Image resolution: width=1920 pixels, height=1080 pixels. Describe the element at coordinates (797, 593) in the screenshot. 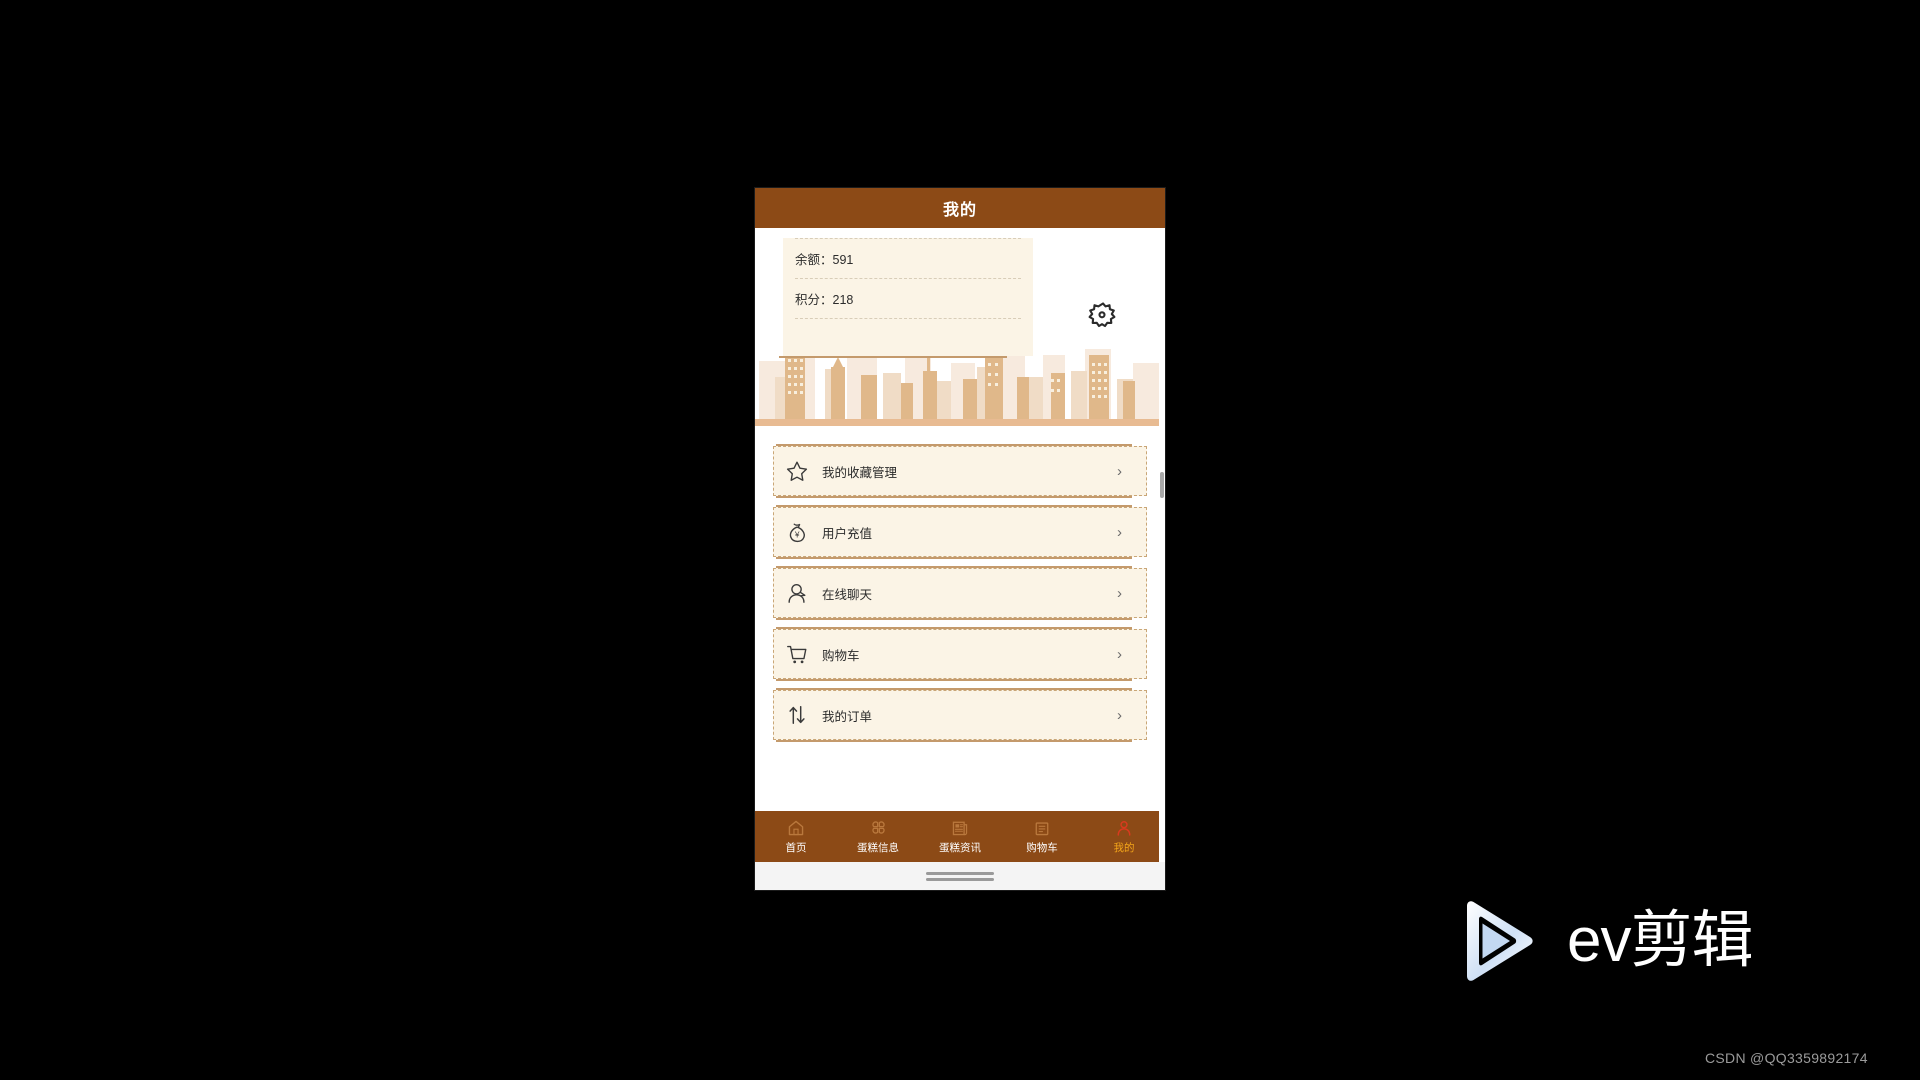

I see `user-chat-icon` at that location.